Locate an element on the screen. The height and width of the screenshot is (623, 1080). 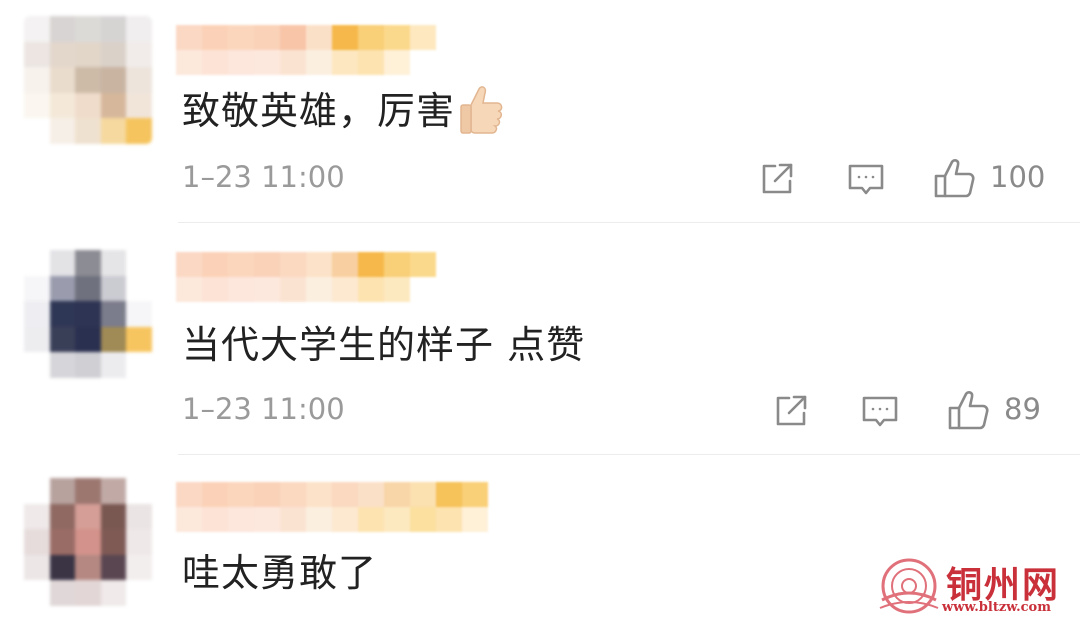
reply-comment-icon is located at coordinates (880, 411).